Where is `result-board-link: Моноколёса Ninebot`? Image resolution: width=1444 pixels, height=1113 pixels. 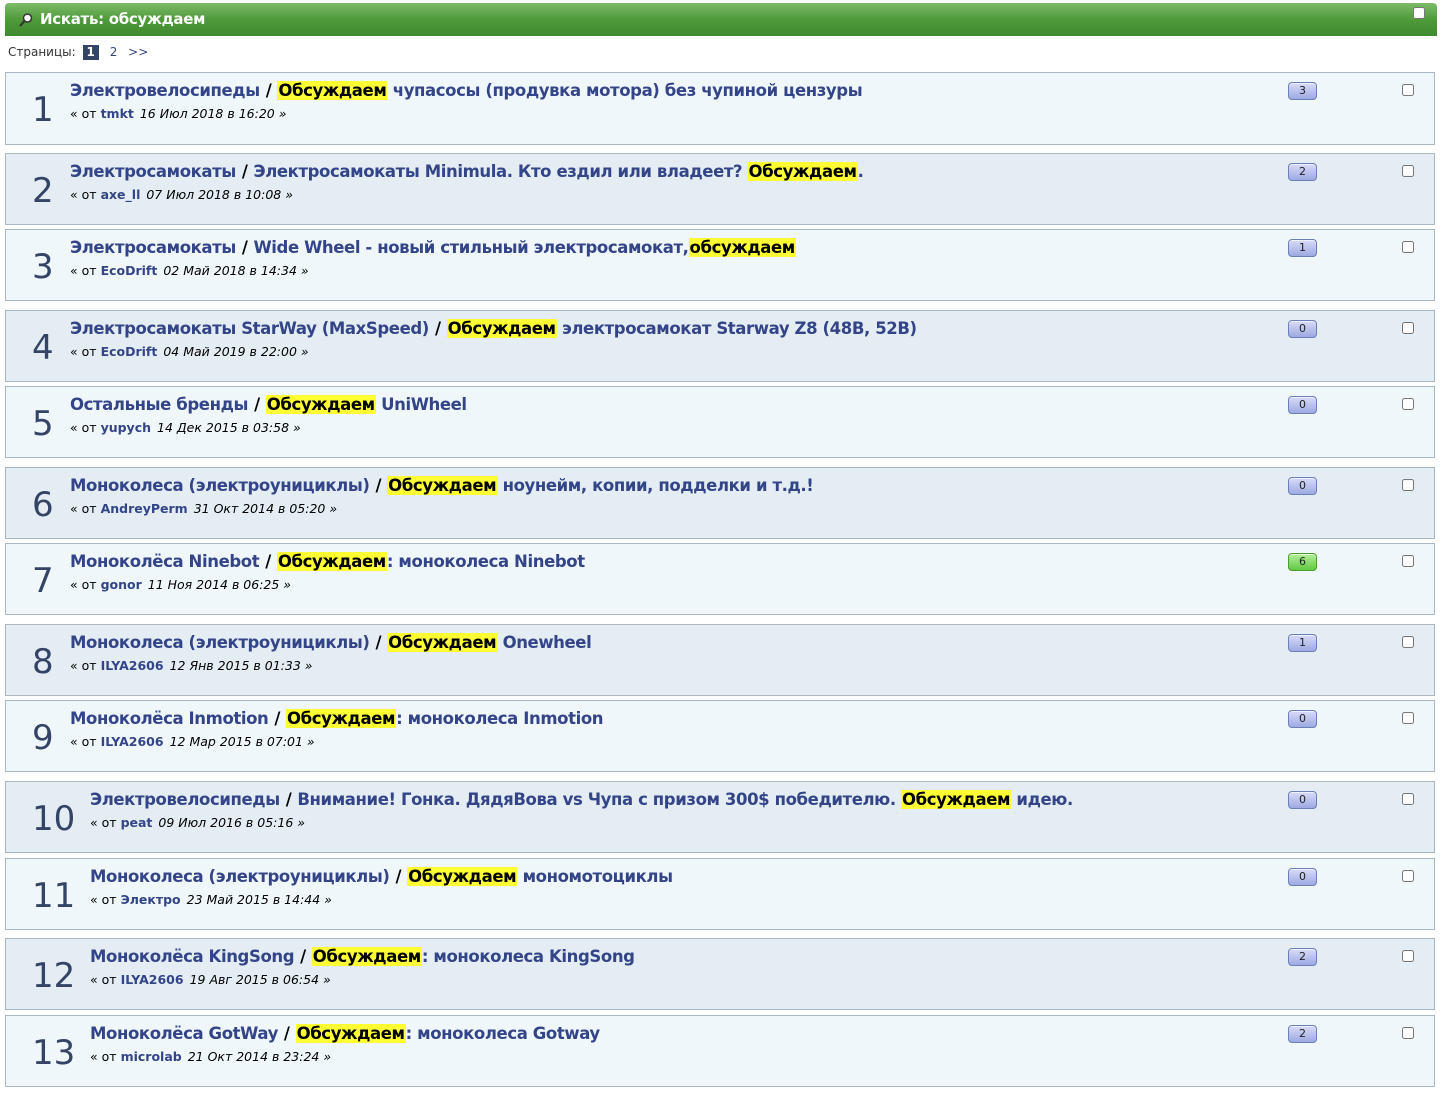 result-board-link: Моноколёса Ninebot is located at coordinates (165, 561).